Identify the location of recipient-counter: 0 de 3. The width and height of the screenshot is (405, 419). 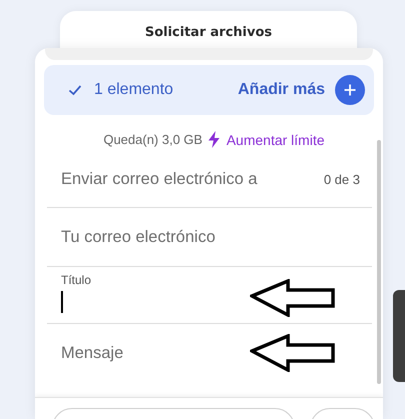
(342, 179).